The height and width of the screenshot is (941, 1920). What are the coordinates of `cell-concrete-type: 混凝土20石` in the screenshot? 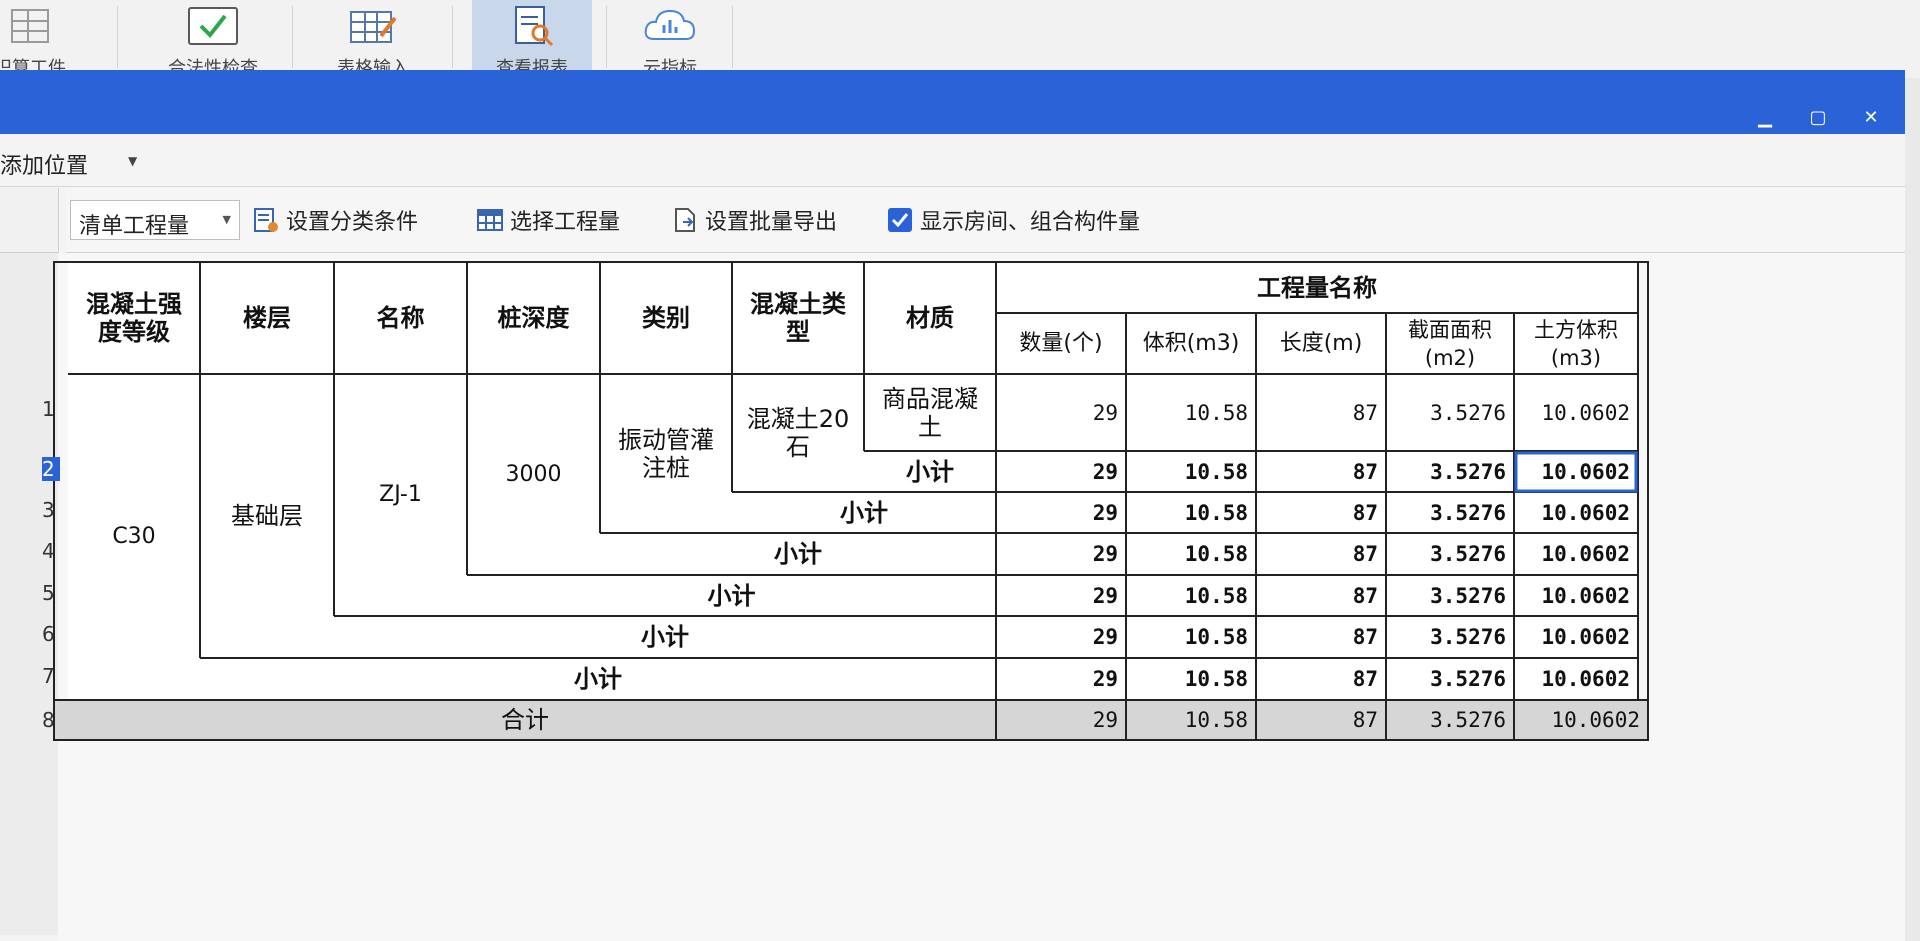 It's located at (798, 433).